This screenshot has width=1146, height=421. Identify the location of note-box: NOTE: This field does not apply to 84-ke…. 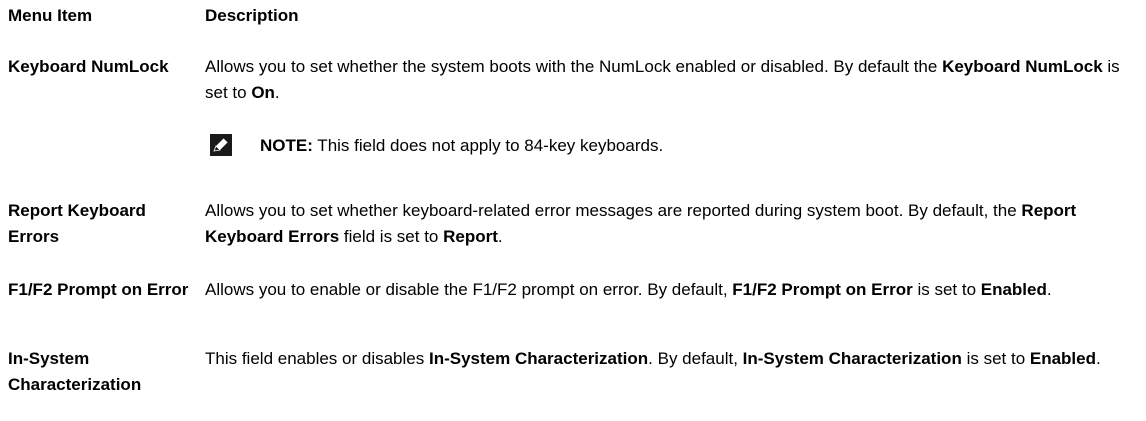
(655, 146).